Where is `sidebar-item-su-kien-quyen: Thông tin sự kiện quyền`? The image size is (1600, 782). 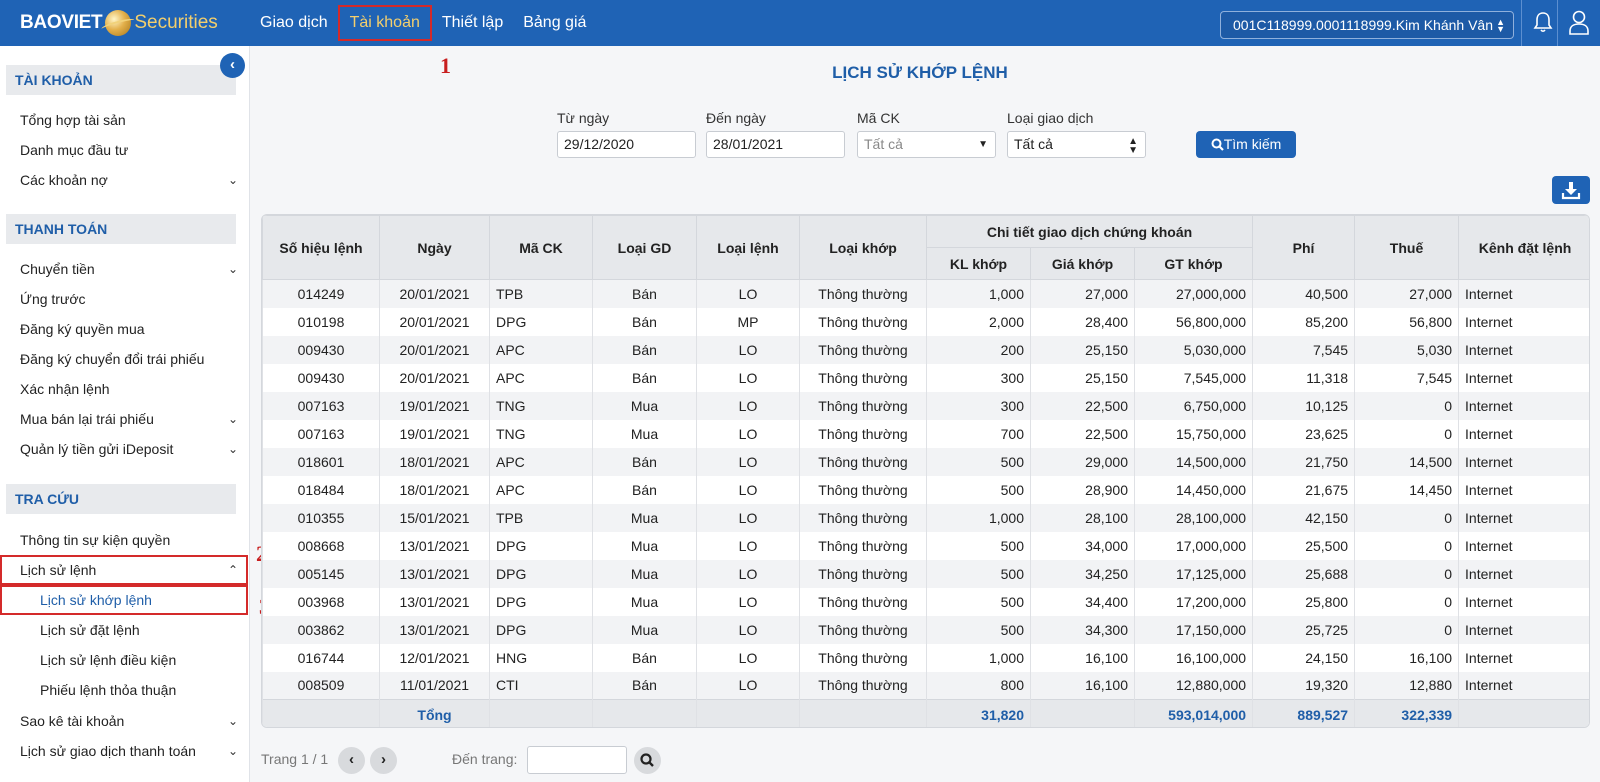 sidebar-item-su-kien-quyen: Thông tin sự kiện quyền is located at coordinates (124, 540).